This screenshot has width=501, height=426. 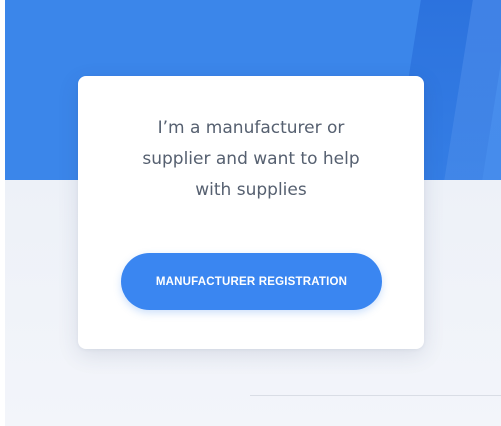 What do you see at coordinates (251, 281) in the screenshot?
I see `manufacturer-registration-button: MANUFACTURER REGISTRATION` at bounding box center [251, 281].